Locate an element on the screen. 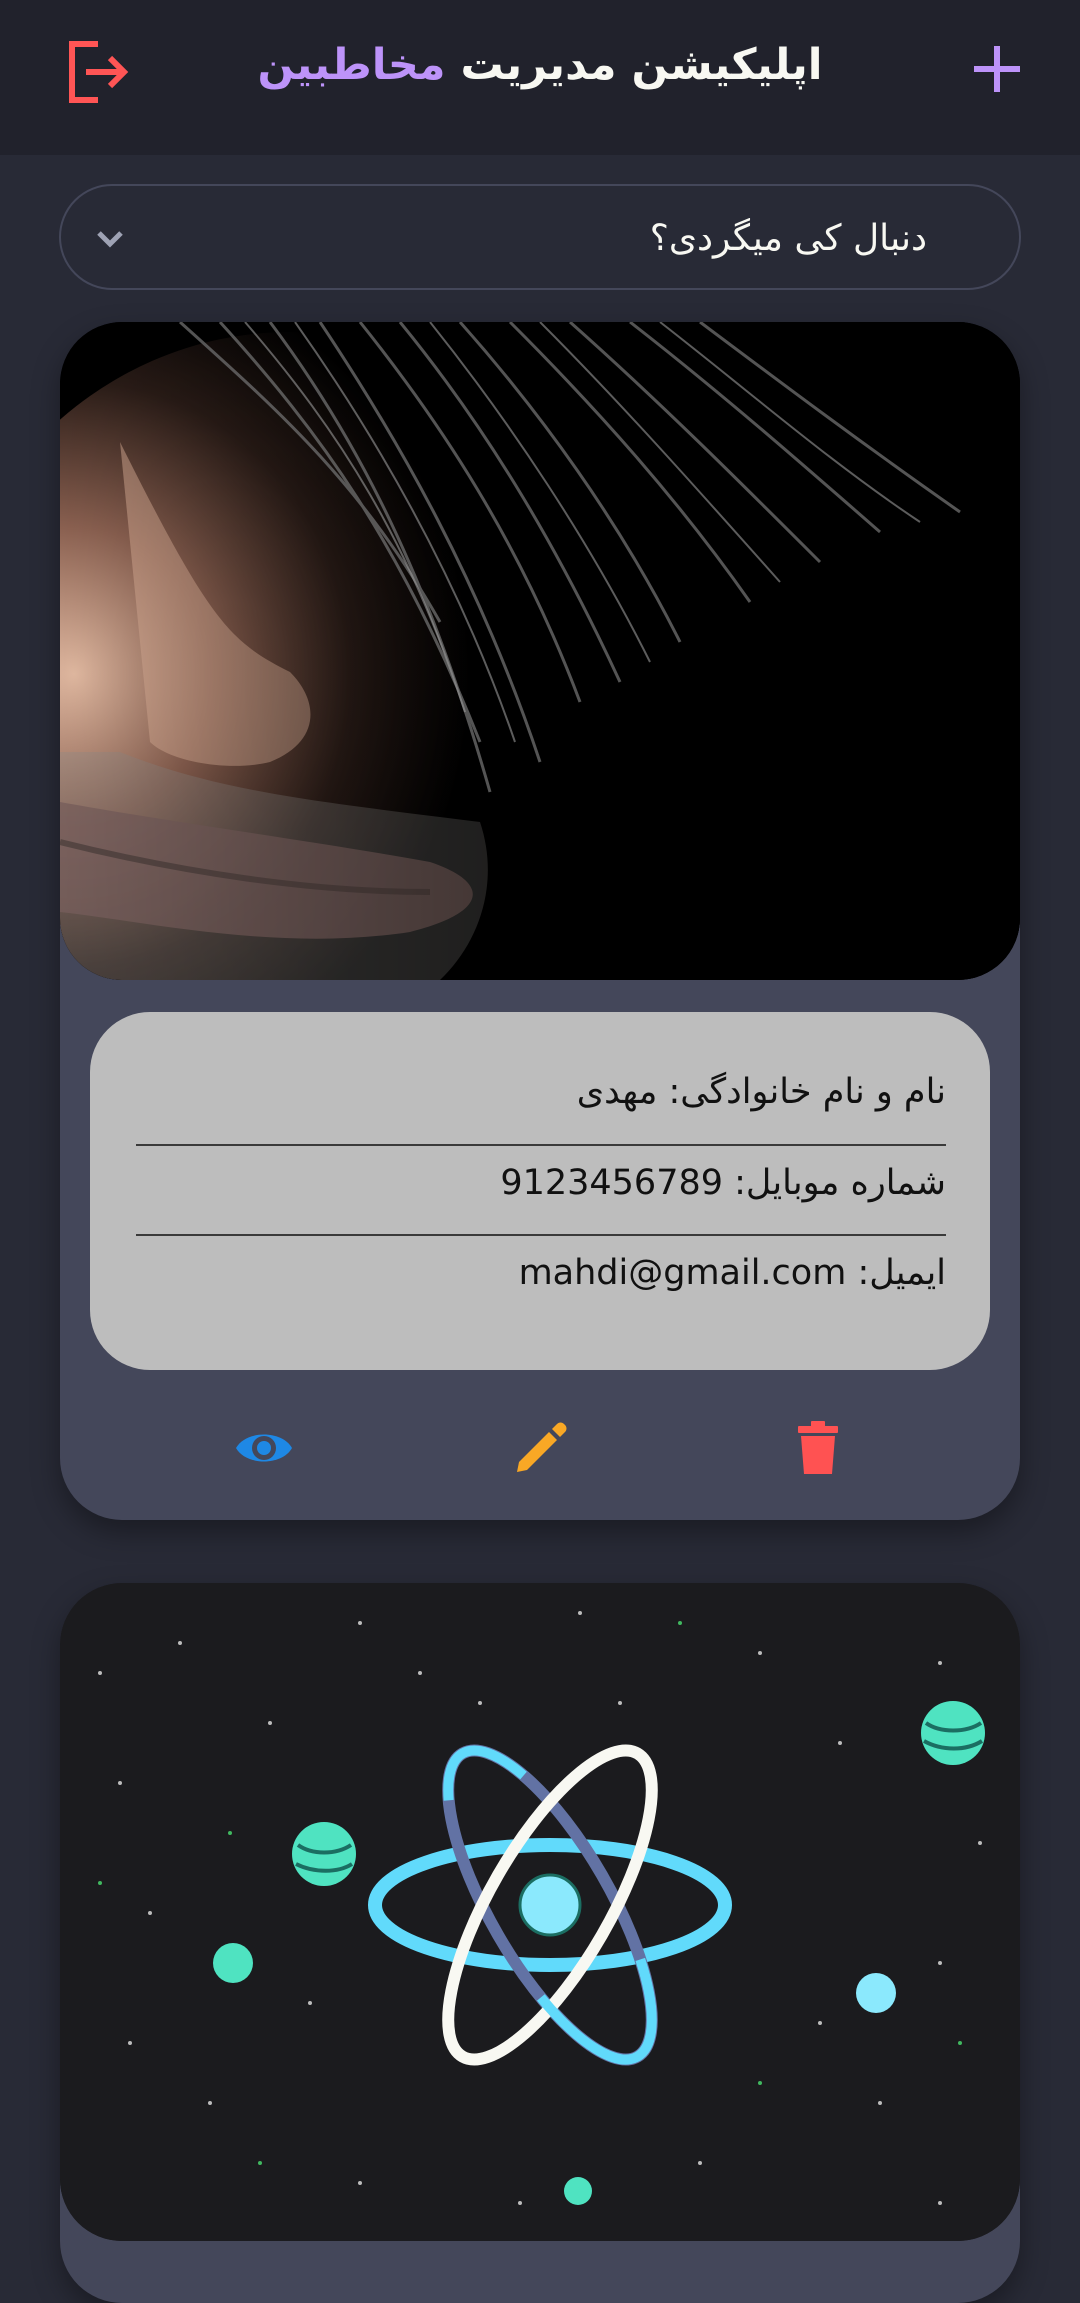 Image resolution: width=1080 pixels, height=2303 pixels. plus-icon is located at coordinates (997, 69).